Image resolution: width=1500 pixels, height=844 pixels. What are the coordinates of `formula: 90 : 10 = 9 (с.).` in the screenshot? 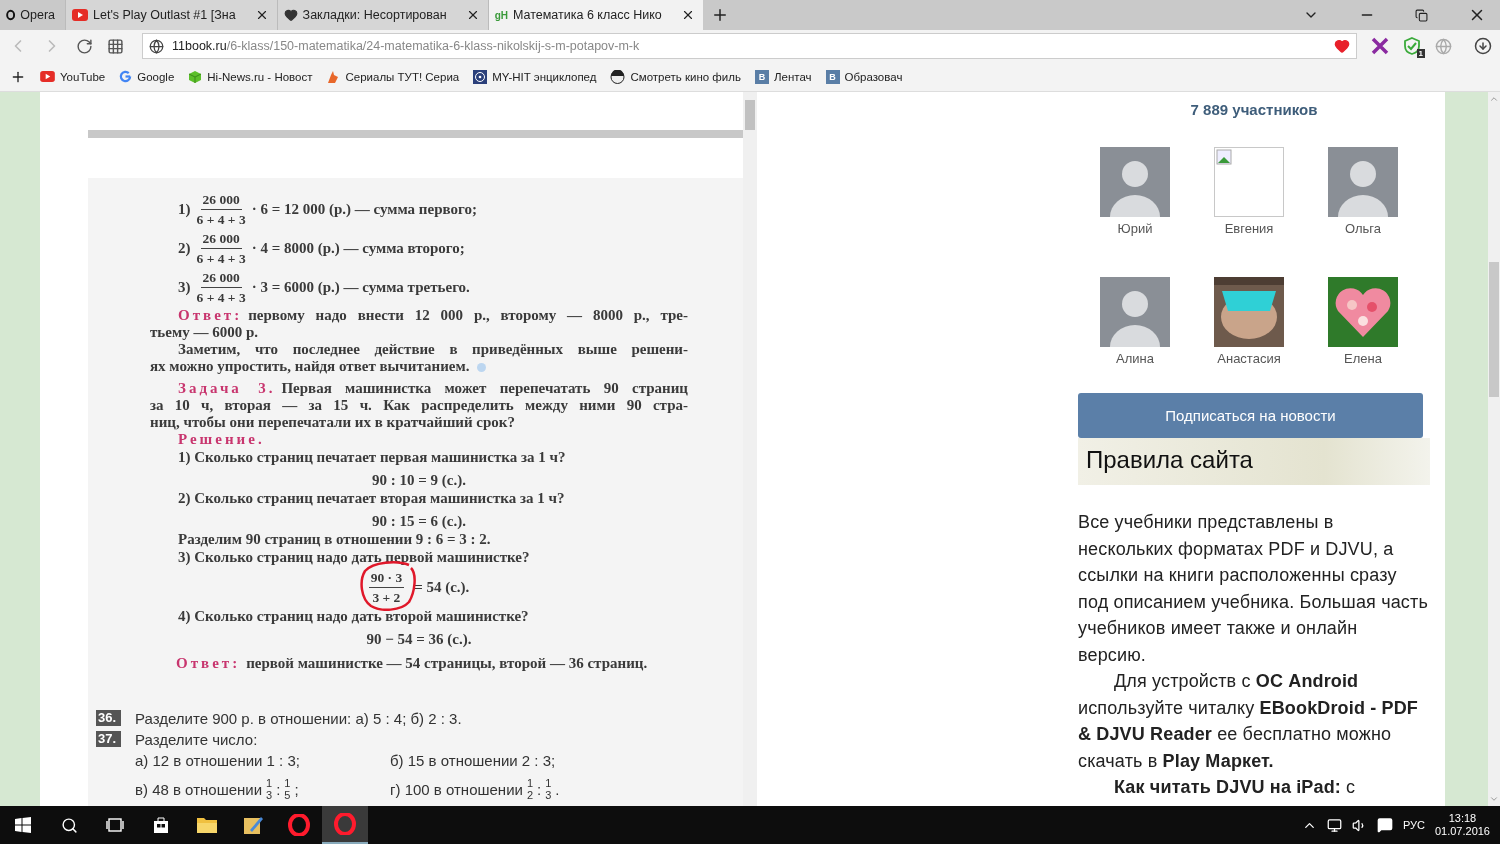 It's located at (419, 480).